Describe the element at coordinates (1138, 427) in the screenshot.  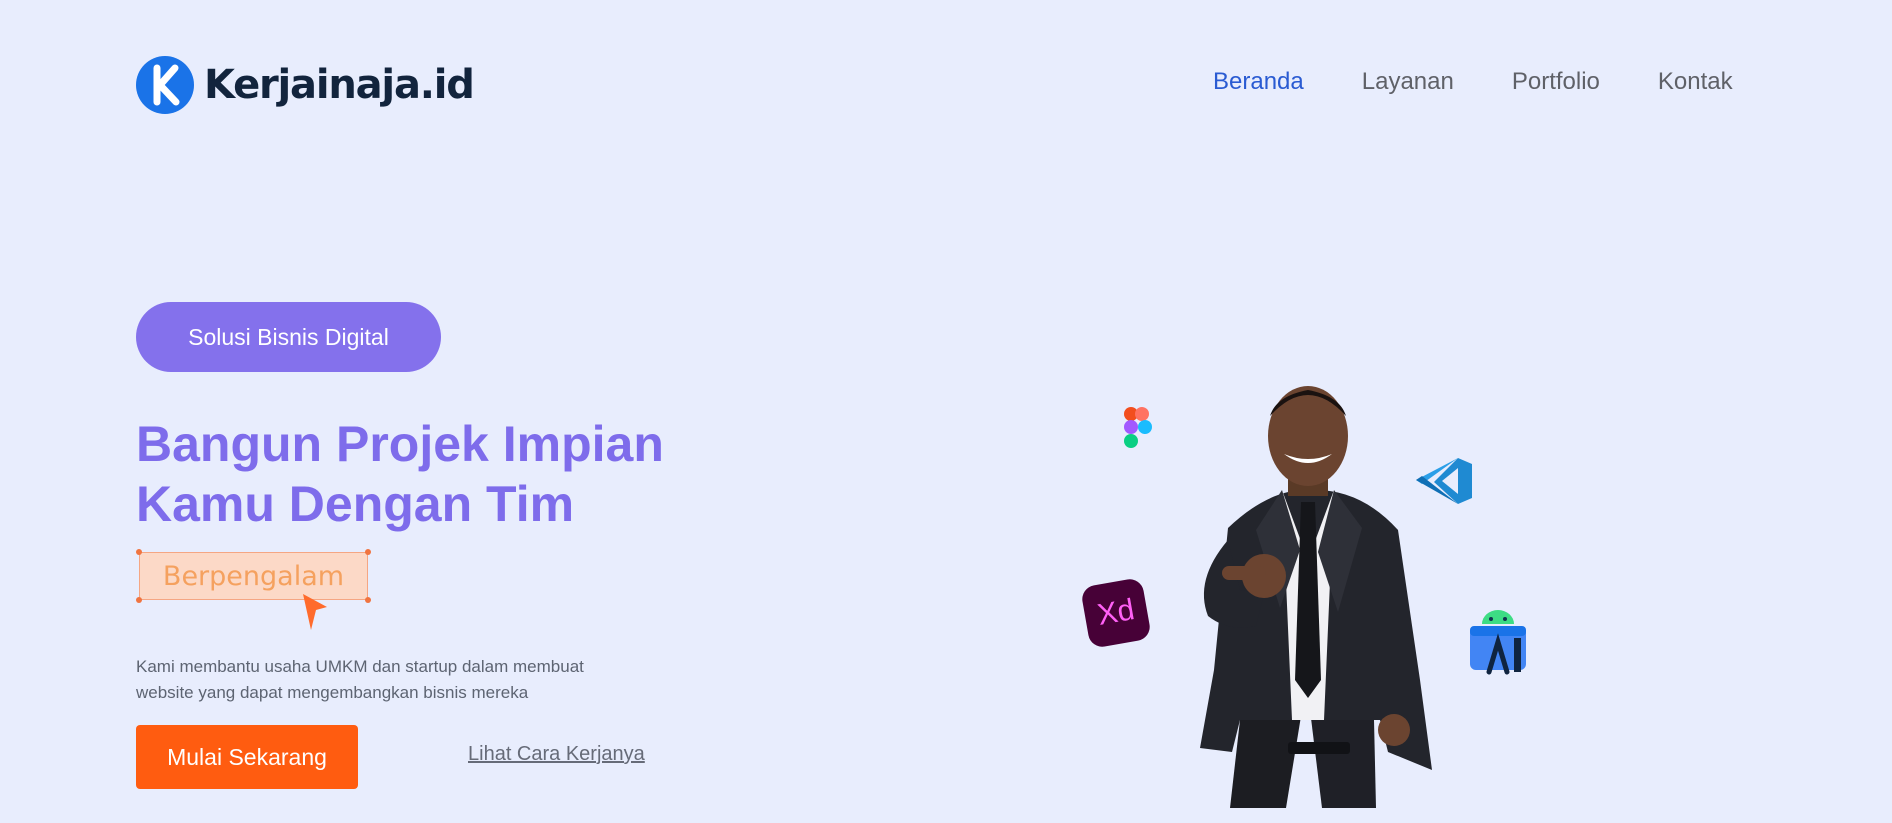
I see `figma-icon` at that location.